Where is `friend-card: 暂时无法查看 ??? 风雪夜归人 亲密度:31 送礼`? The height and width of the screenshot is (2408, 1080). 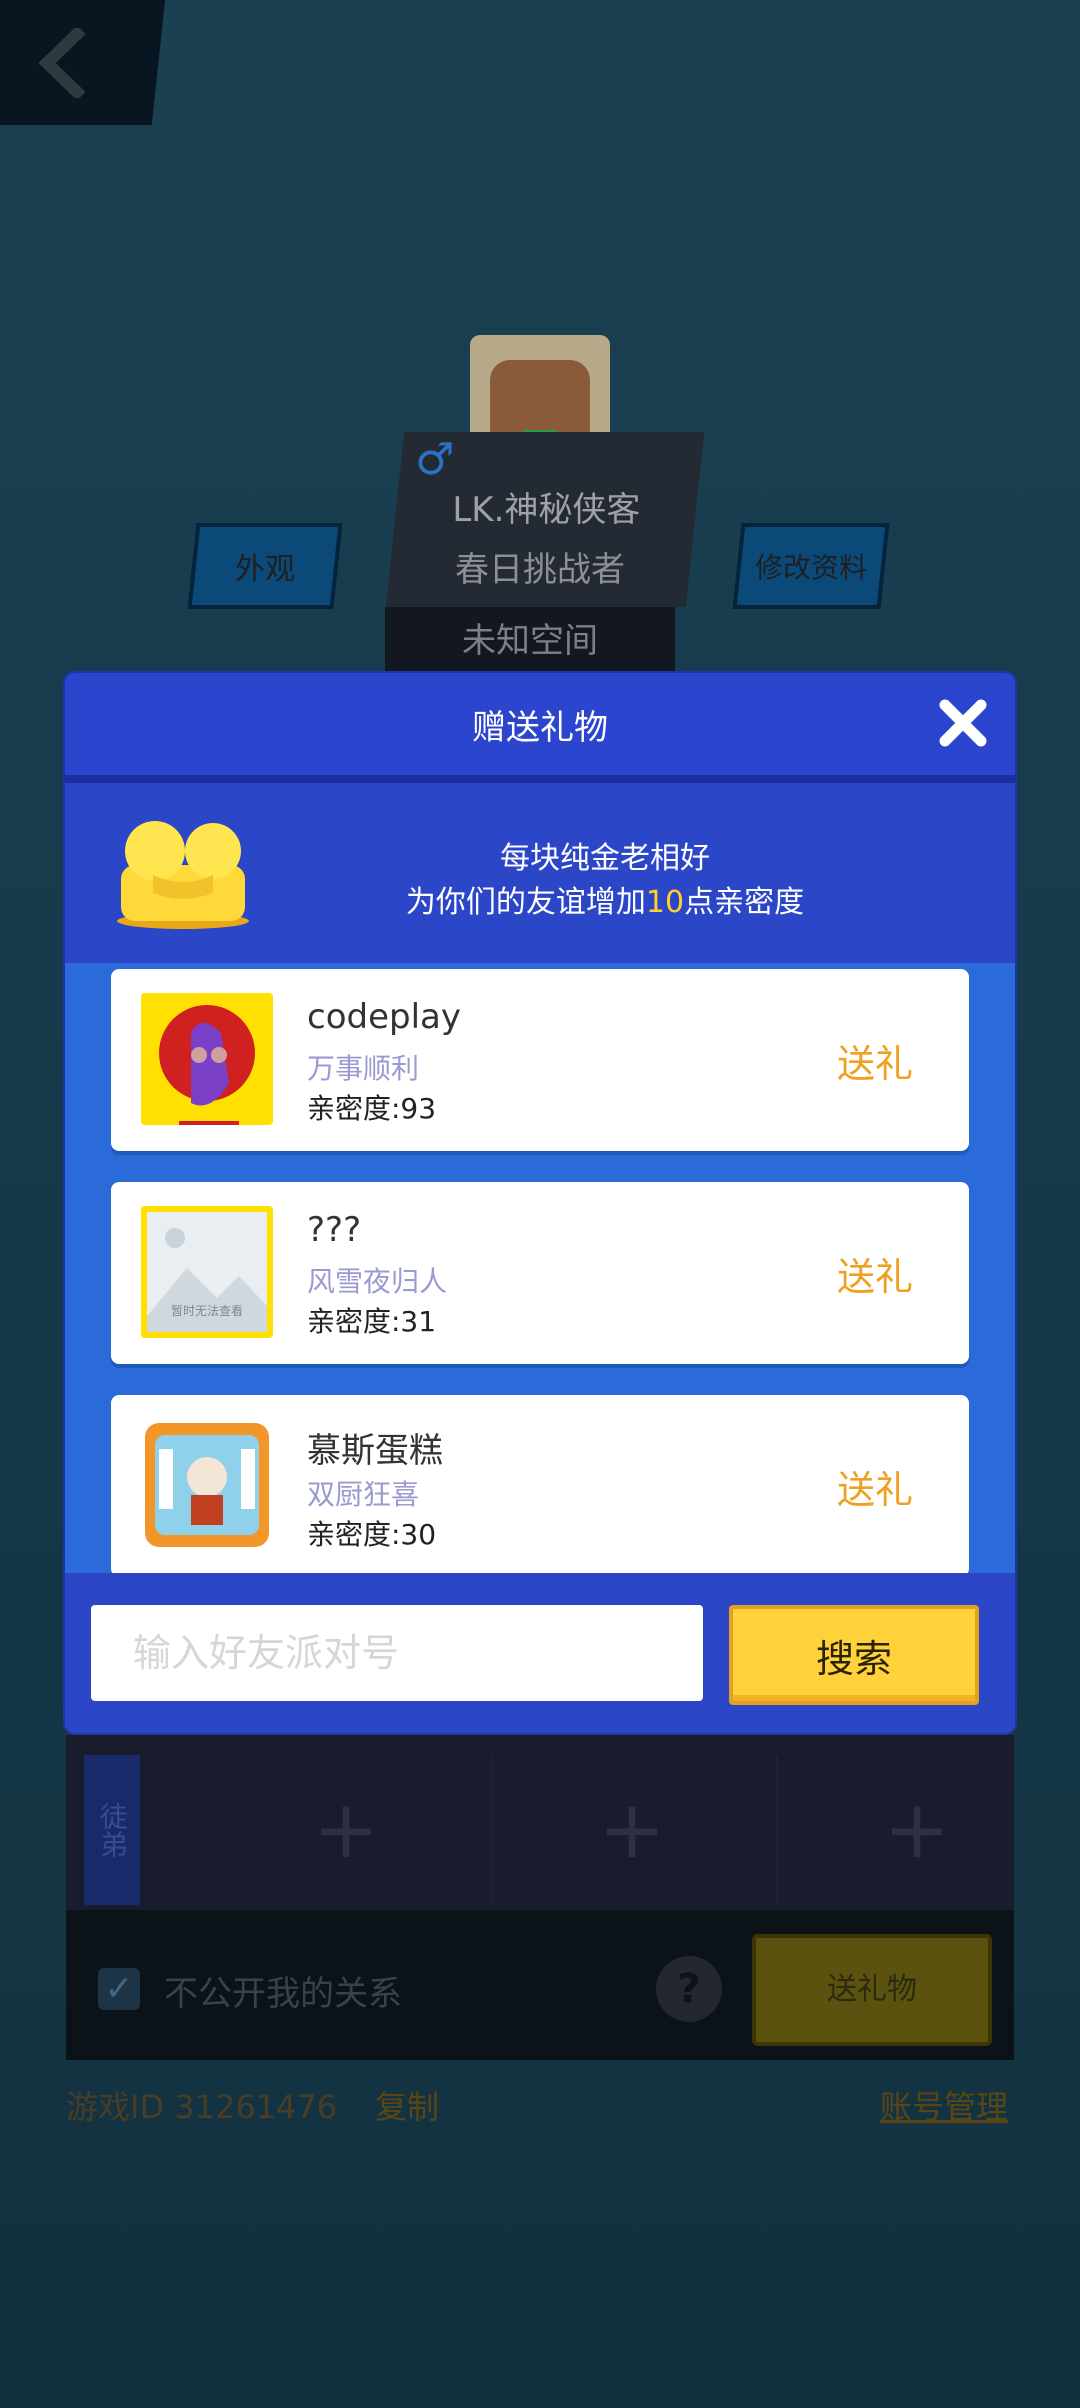 friend-card: 暂时无法查看 ??? 风雪夜归人 亲密度:31 送礼 is located at coordinates (540, 1273).